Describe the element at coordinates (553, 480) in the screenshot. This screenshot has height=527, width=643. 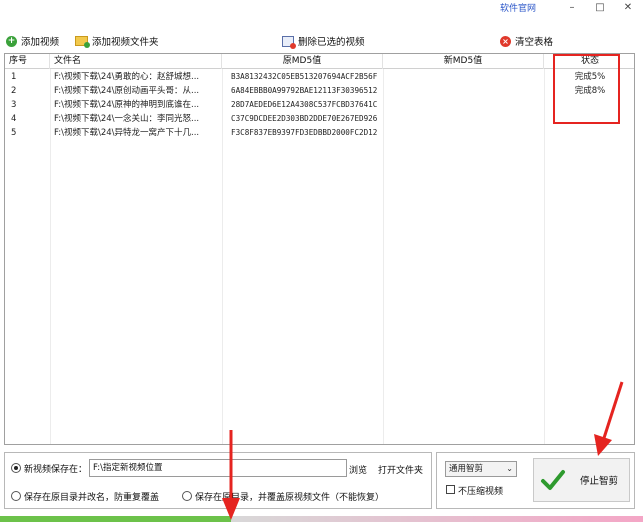
I see `checkmark-icon` at that location.